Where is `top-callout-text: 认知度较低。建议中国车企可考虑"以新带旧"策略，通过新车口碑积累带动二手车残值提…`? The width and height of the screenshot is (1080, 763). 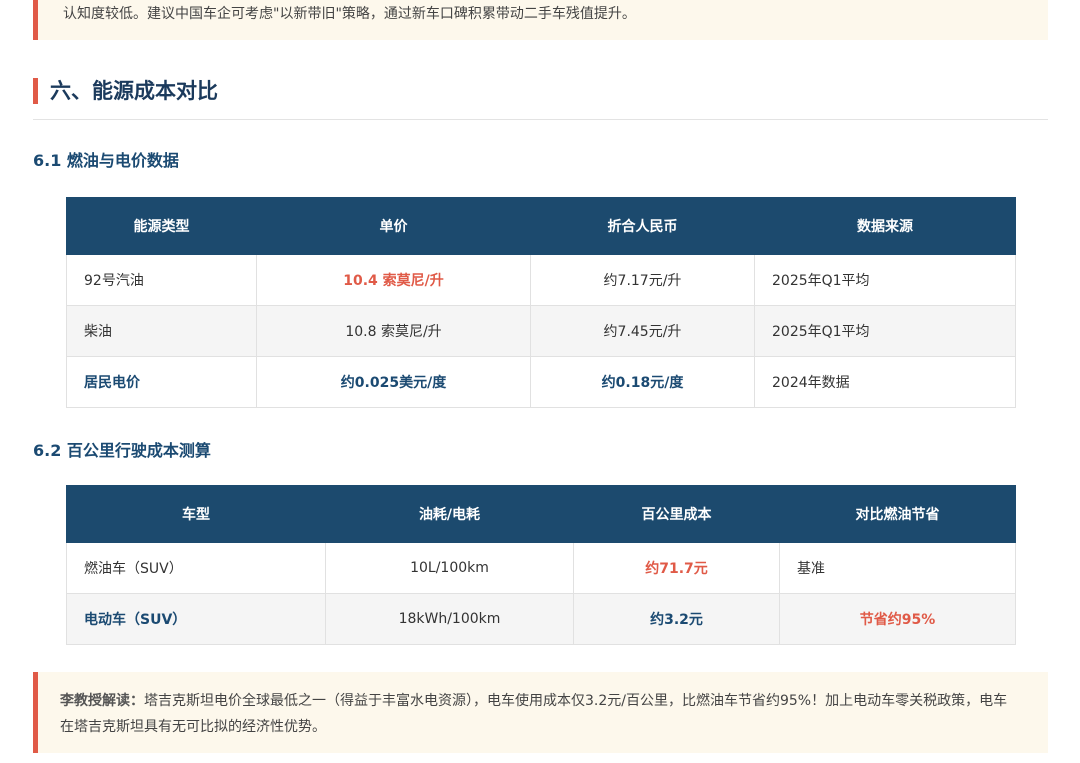 top-callout-text: 认知度较低。建议中国车企可考虑"以新带旧"策略，通过新车口碑积累带动二手车残值提… is located at coordinates (349, 14).